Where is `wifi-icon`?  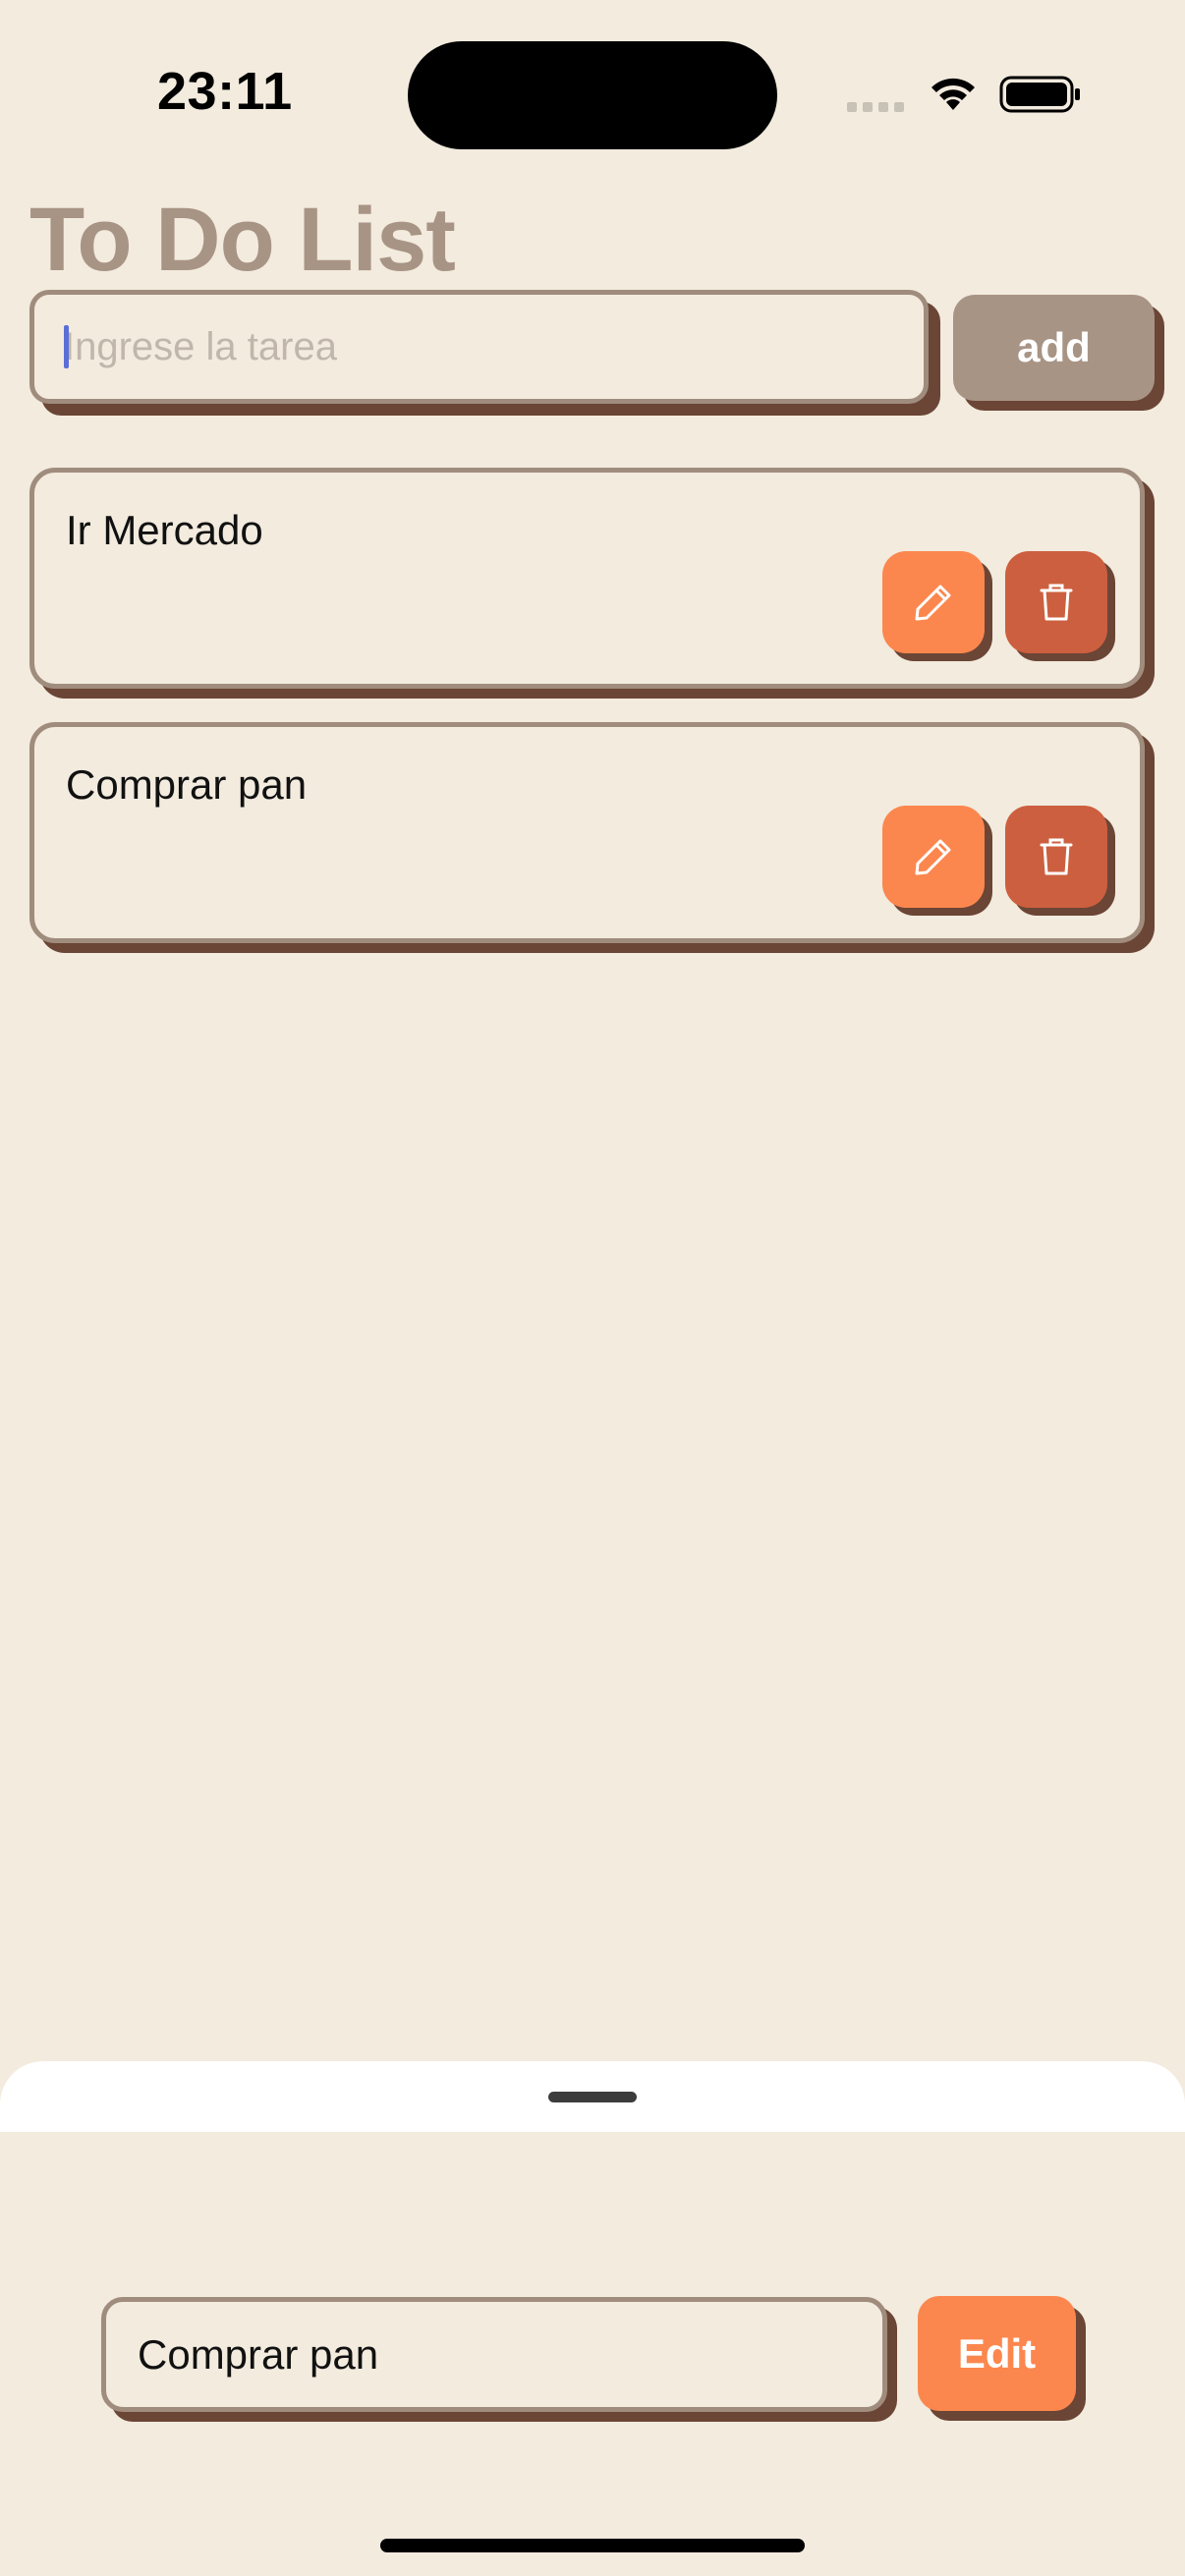
wifi-icon is located at coordinates (953, 94).